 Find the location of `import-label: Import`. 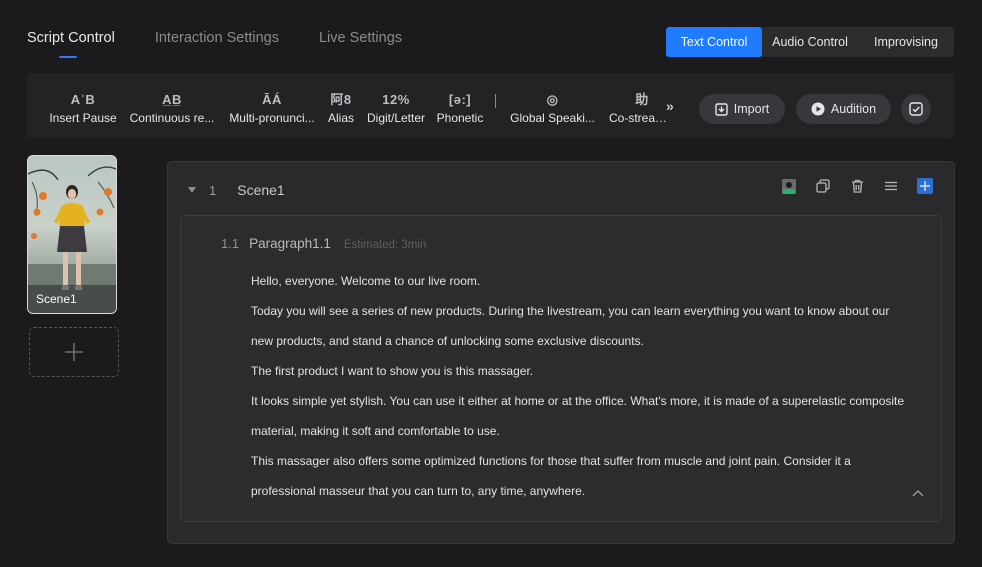

import-label: Import is located at coordinates (751, 109).